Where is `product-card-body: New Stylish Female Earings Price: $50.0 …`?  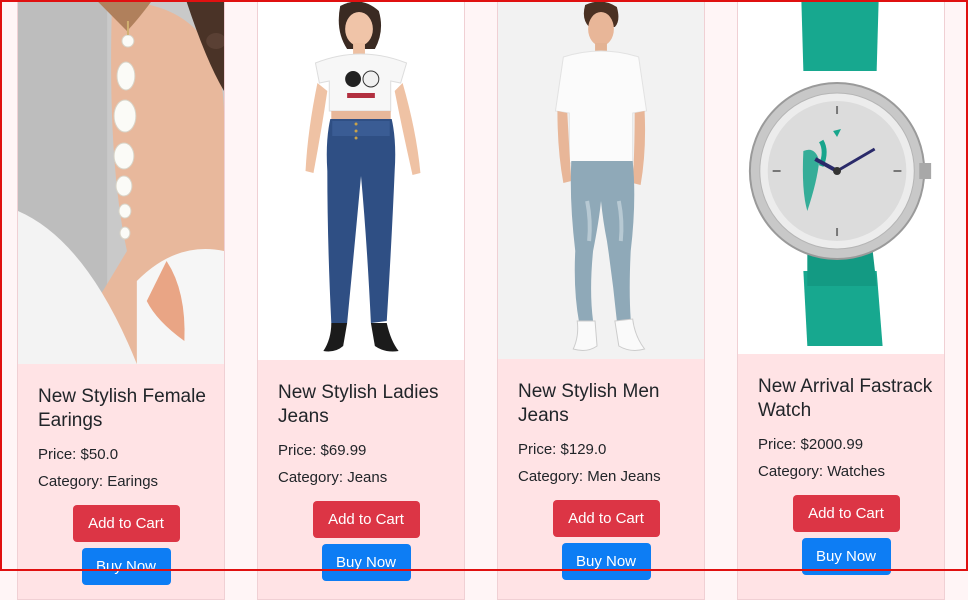
product-card-body: New Stylish Female Earings Price: $50.0 … is located at coordinates (126, 485).